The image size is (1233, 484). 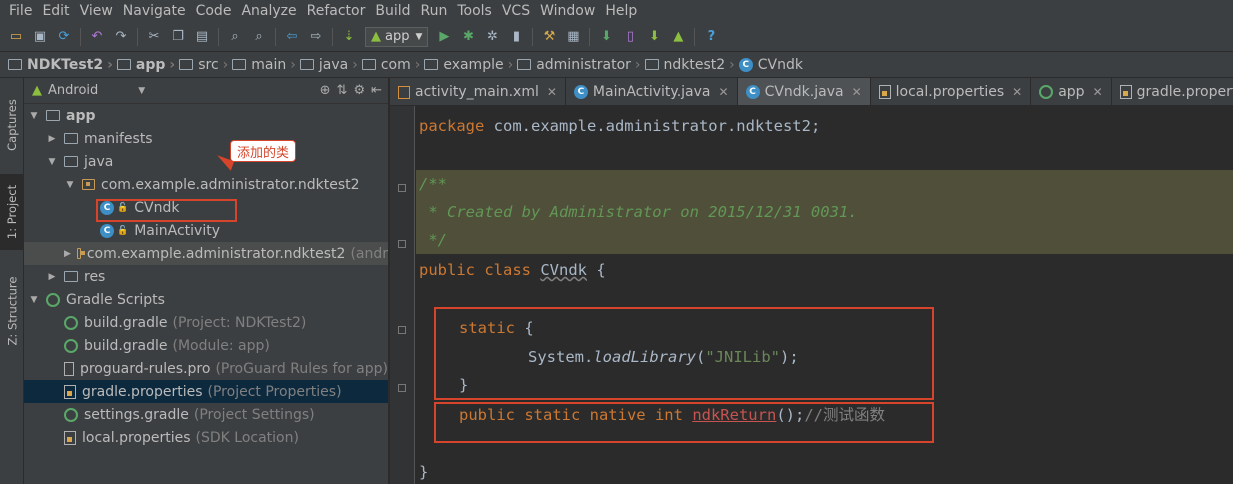 What do you see at coordinates (579, 65) in the screenshot?
I see `breadcrumb-item: administrator ›` at bounding box center [579, 65].